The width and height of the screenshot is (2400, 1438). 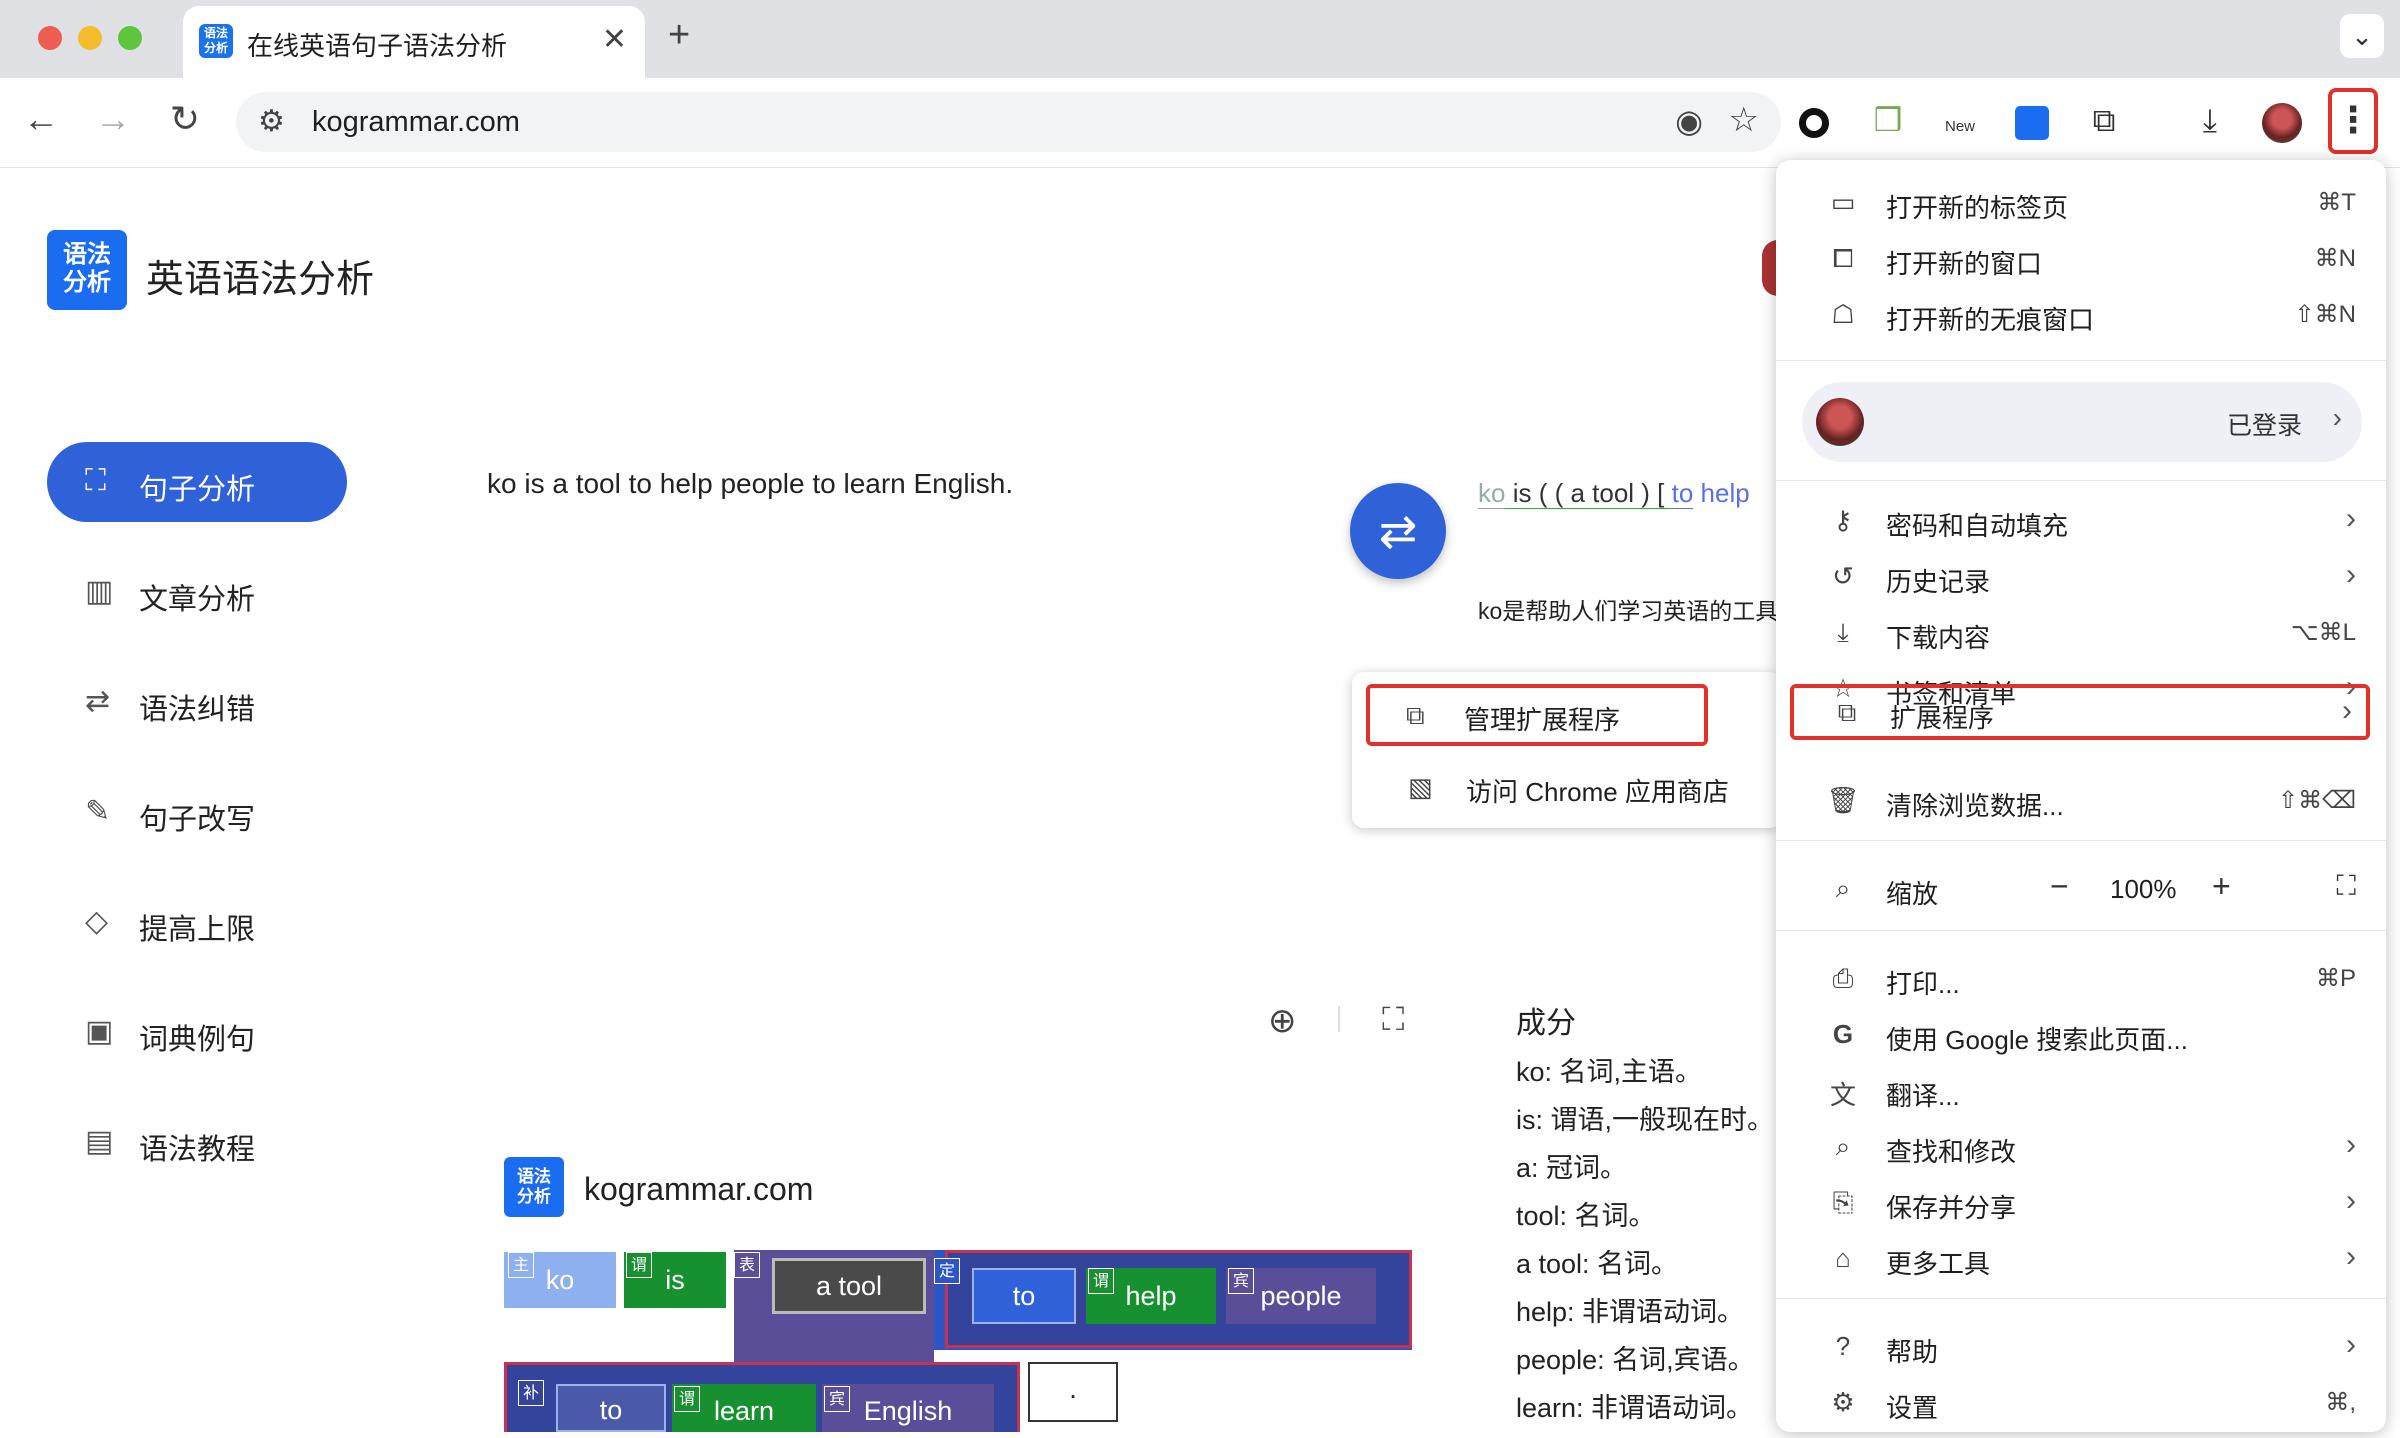 What do you see at coordinates (2080, 1146) in the screenshot?
I see `menu-item-find: ⌕ 查找和修改 ›` at bounding box center [2080, 1146].